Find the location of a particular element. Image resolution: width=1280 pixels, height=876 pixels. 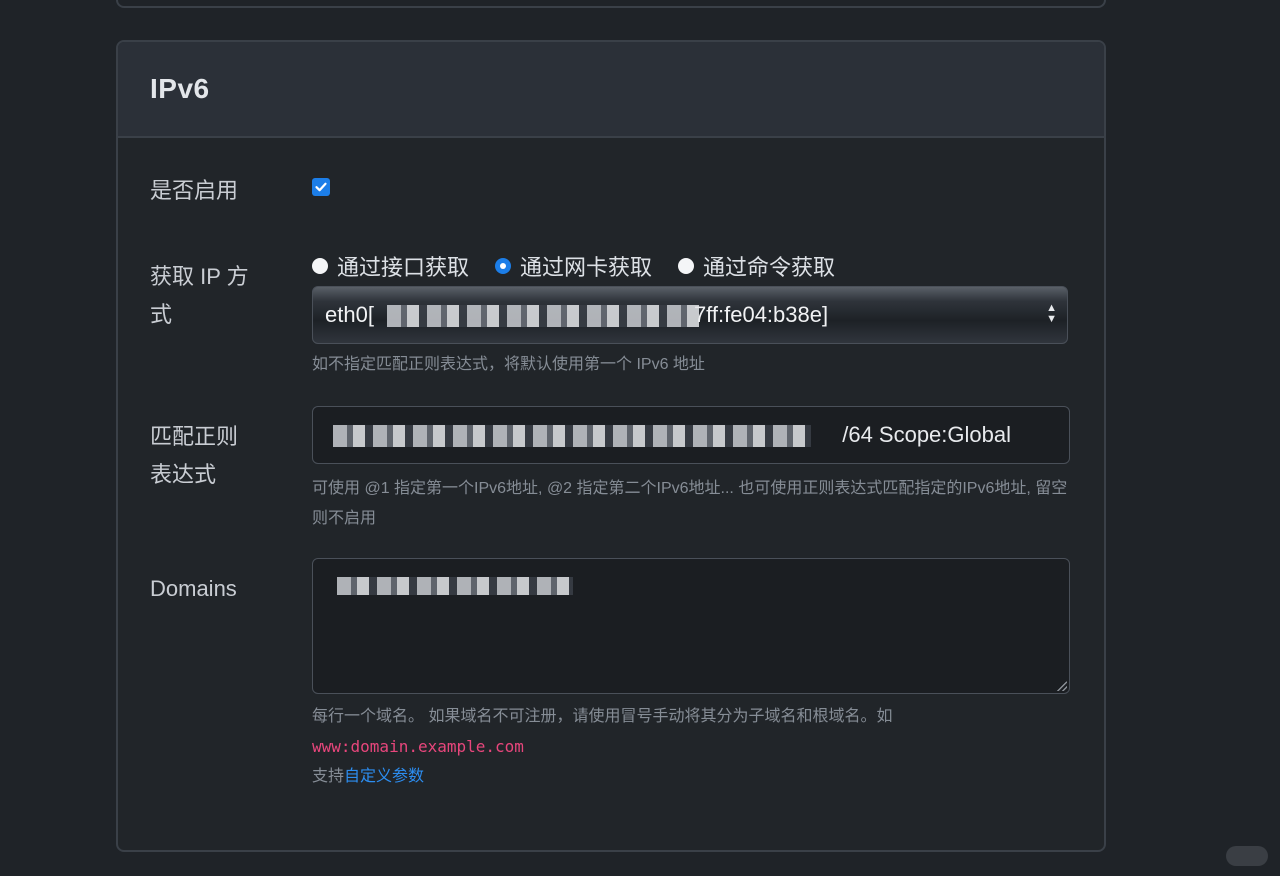

select-value-end: 7ff:fe04:b38e] is located at coordinates (761, 314).